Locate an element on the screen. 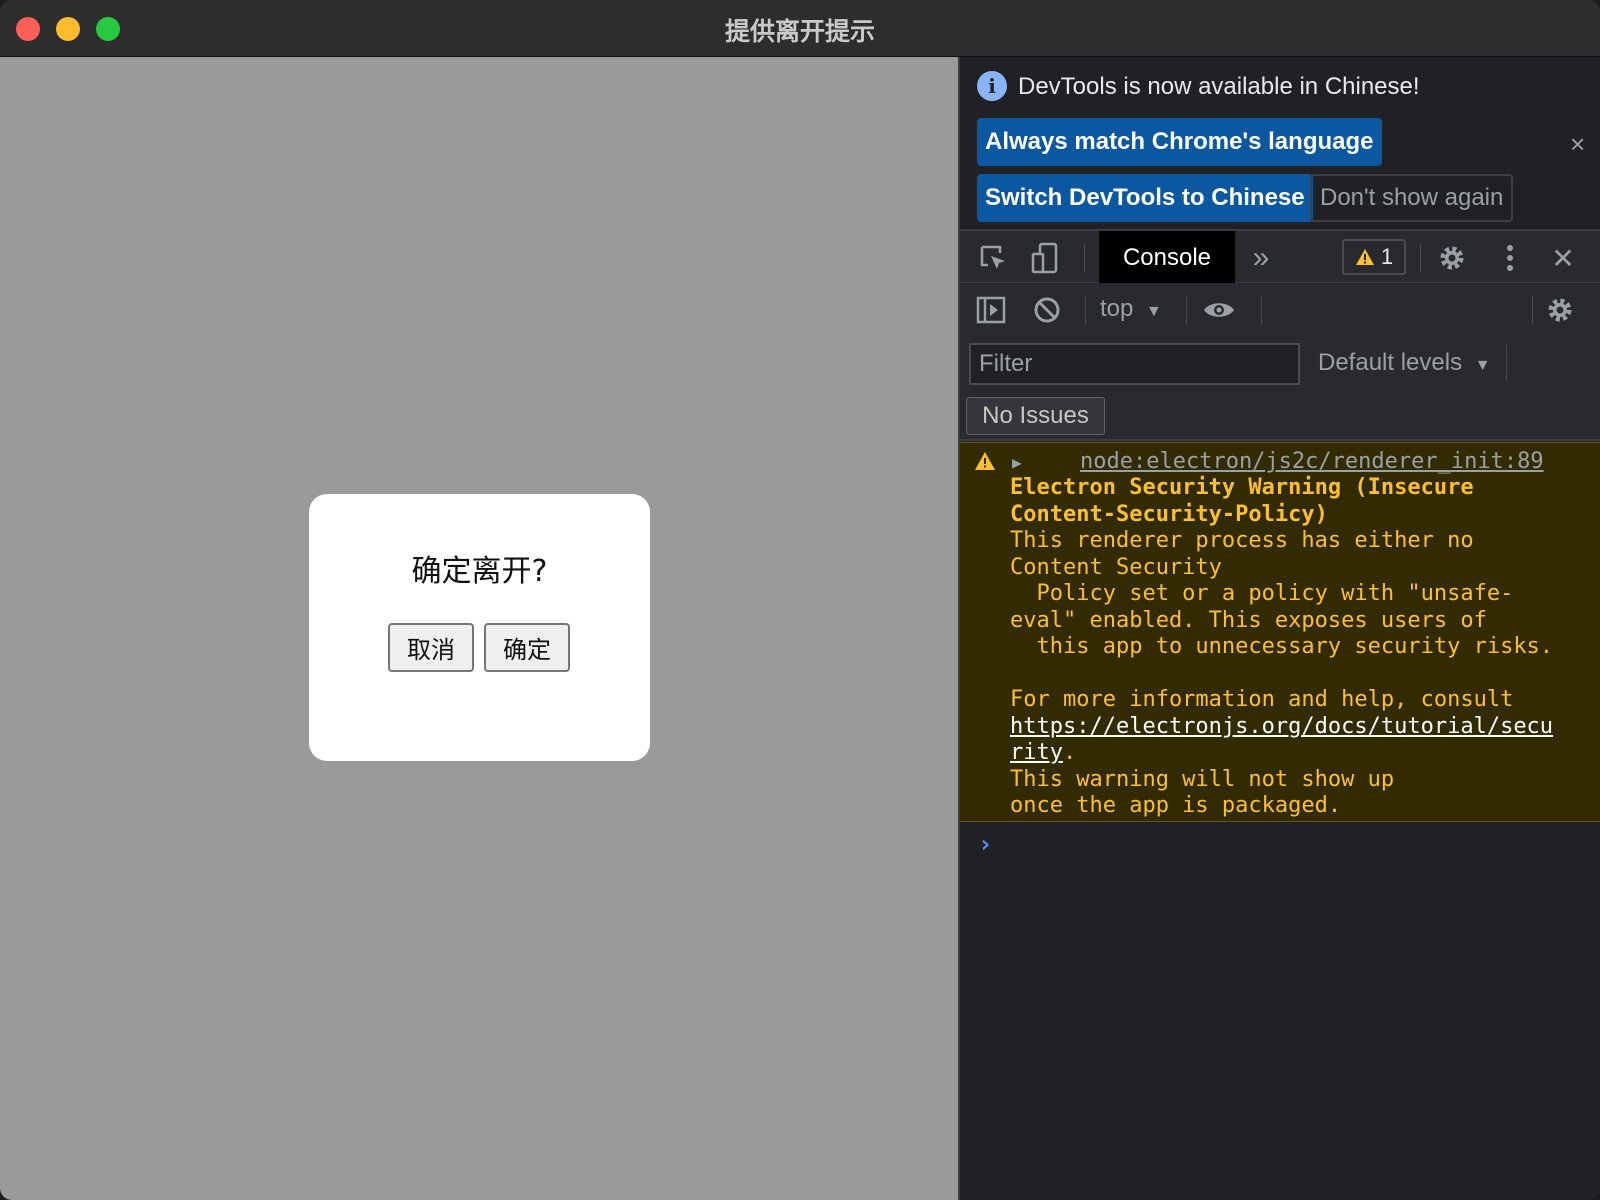  cancel-button: 取消 is located at coordinates (431, 647).